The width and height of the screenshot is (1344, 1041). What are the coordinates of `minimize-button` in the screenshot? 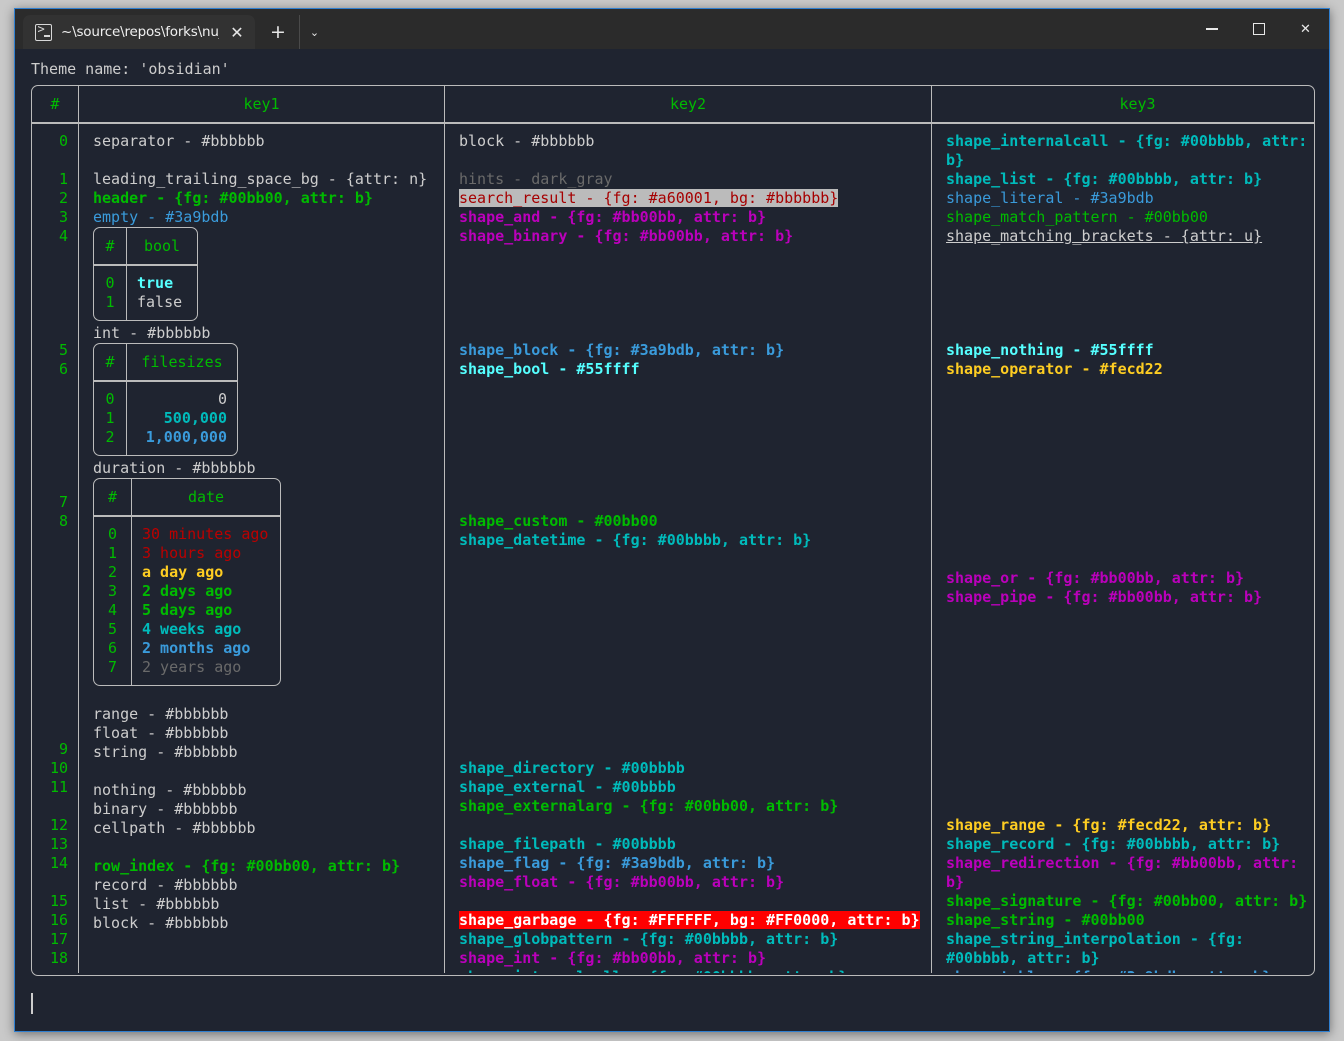 It's located at (1211, 29).